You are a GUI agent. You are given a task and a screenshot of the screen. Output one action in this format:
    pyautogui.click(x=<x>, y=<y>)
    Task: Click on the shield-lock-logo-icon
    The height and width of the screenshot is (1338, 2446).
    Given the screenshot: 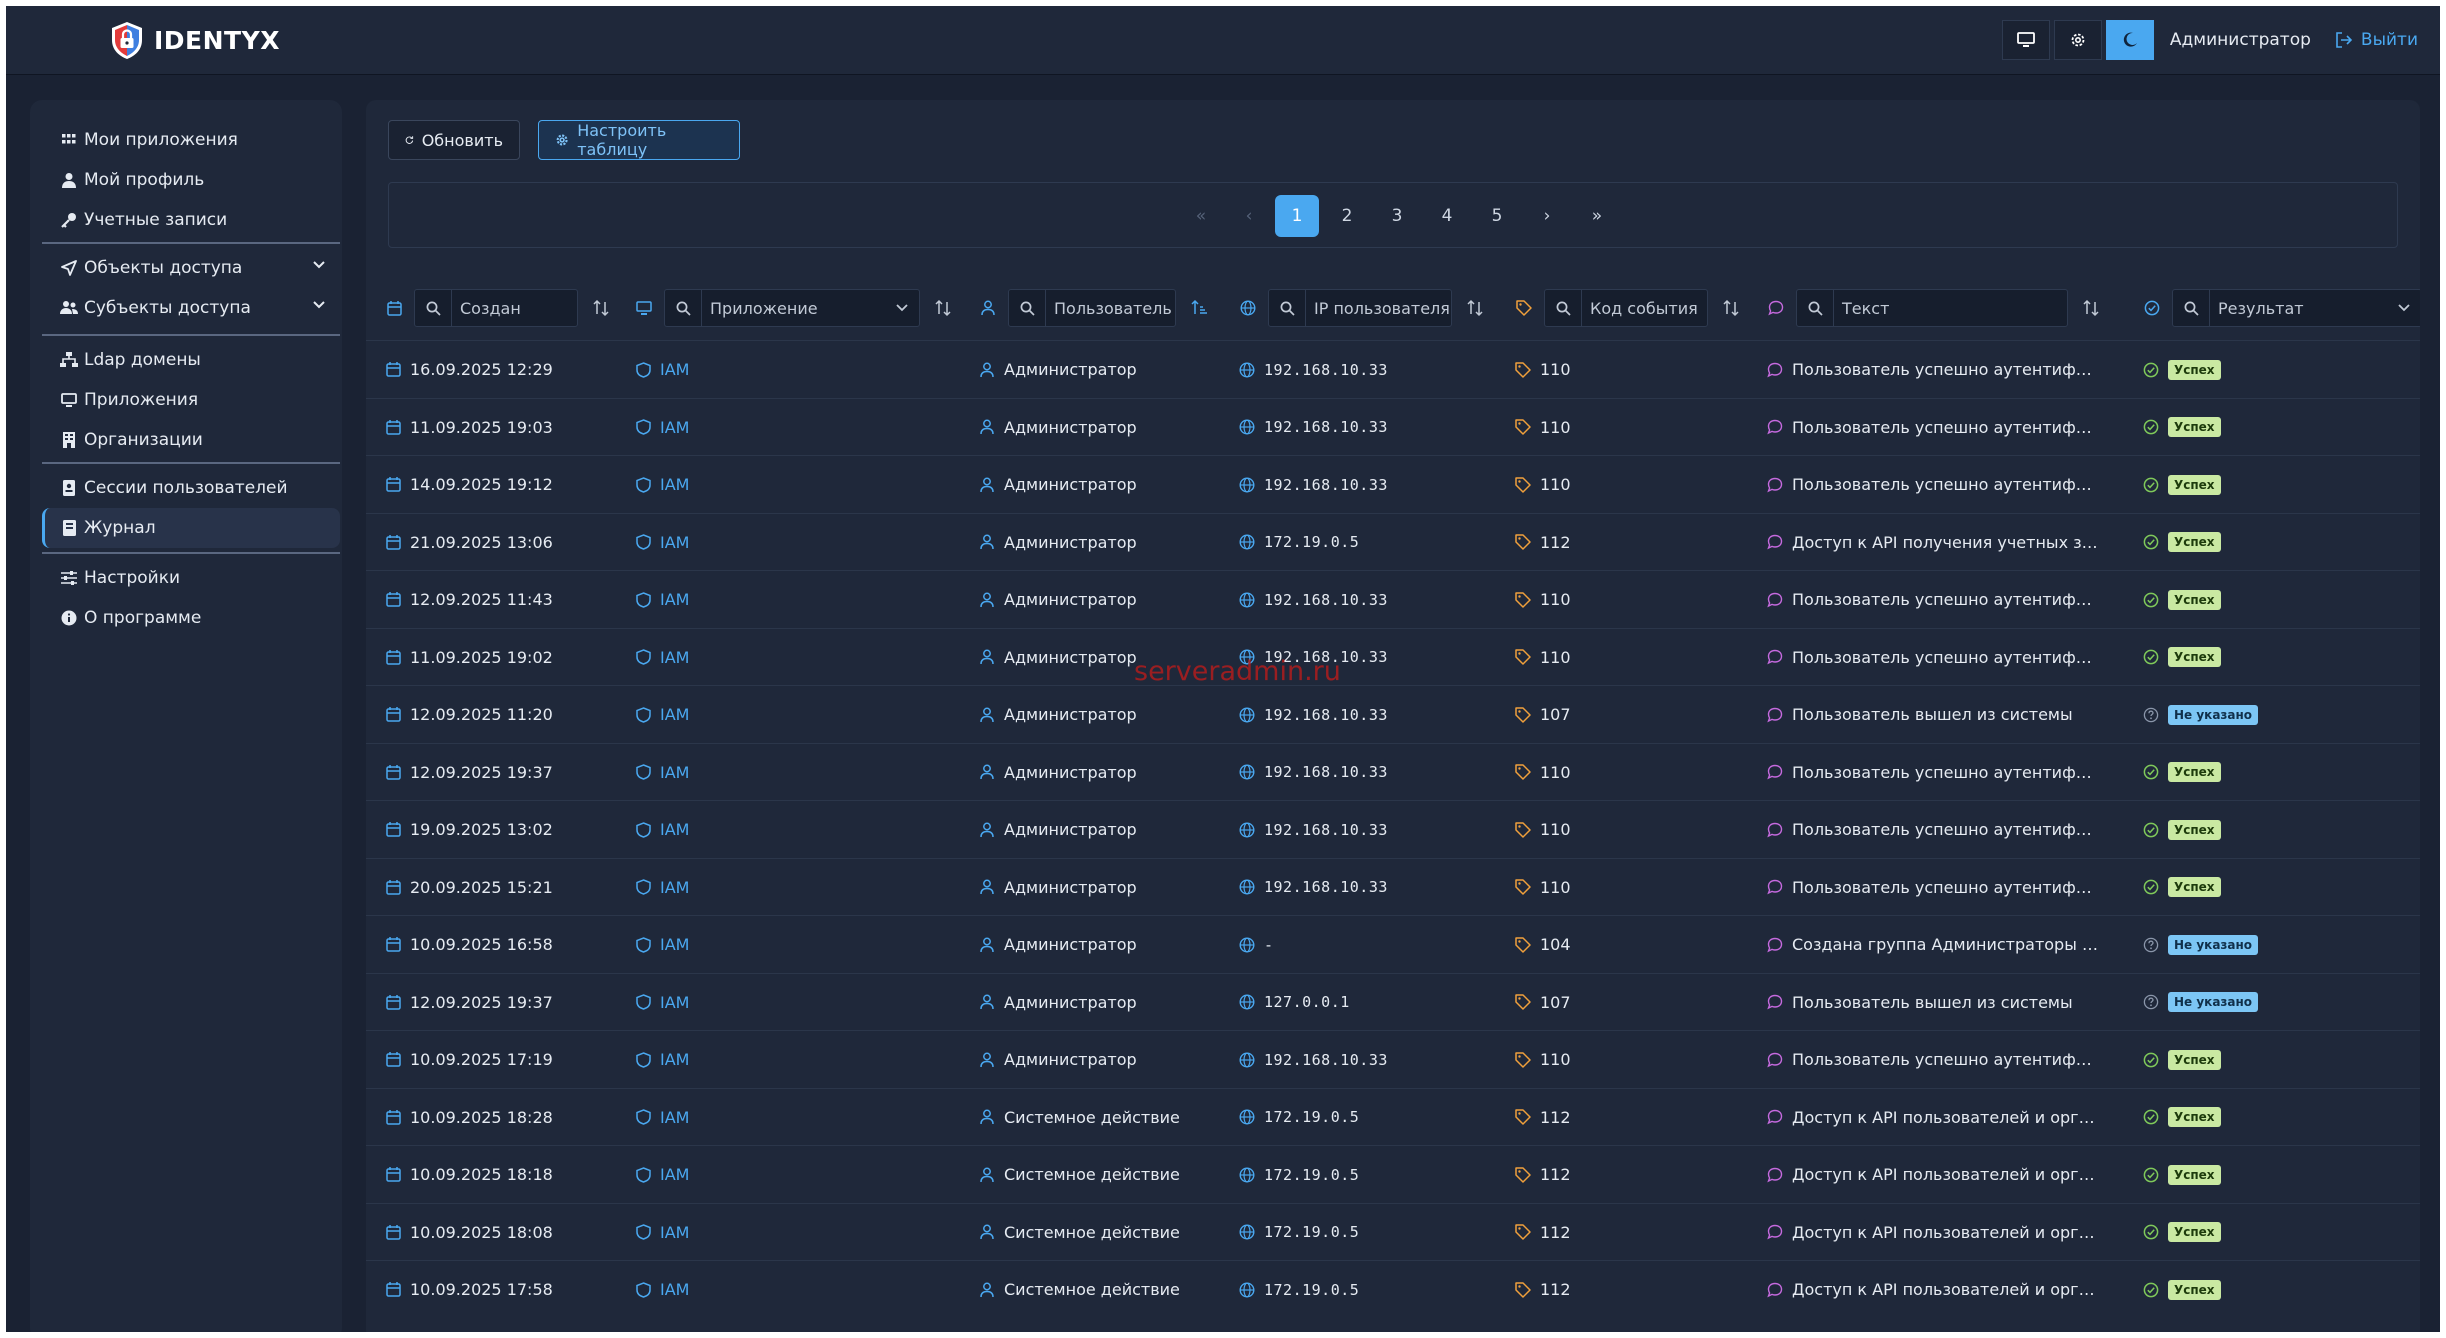 What is the action you would take?
    pyautogui.click(x=127, y=40)
    